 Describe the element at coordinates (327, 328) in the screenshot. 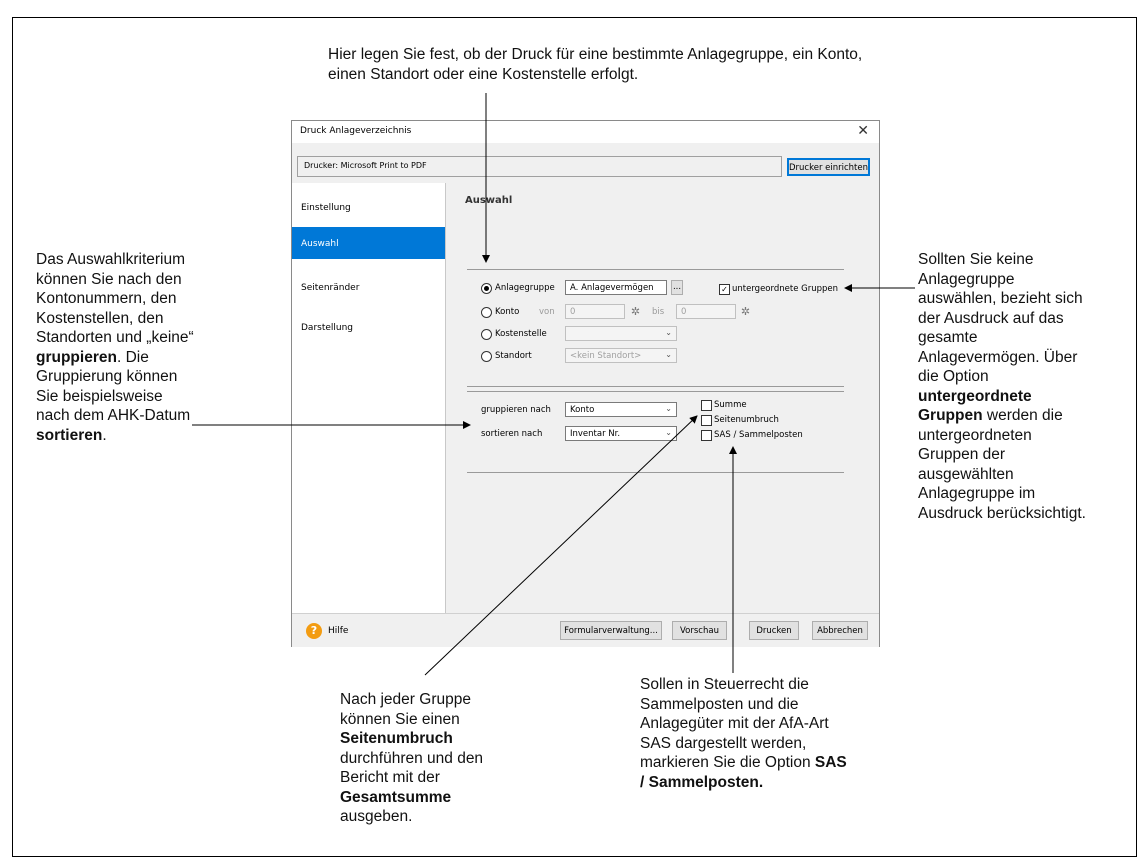

I see `nav-item-label: Darstellung` at that location.